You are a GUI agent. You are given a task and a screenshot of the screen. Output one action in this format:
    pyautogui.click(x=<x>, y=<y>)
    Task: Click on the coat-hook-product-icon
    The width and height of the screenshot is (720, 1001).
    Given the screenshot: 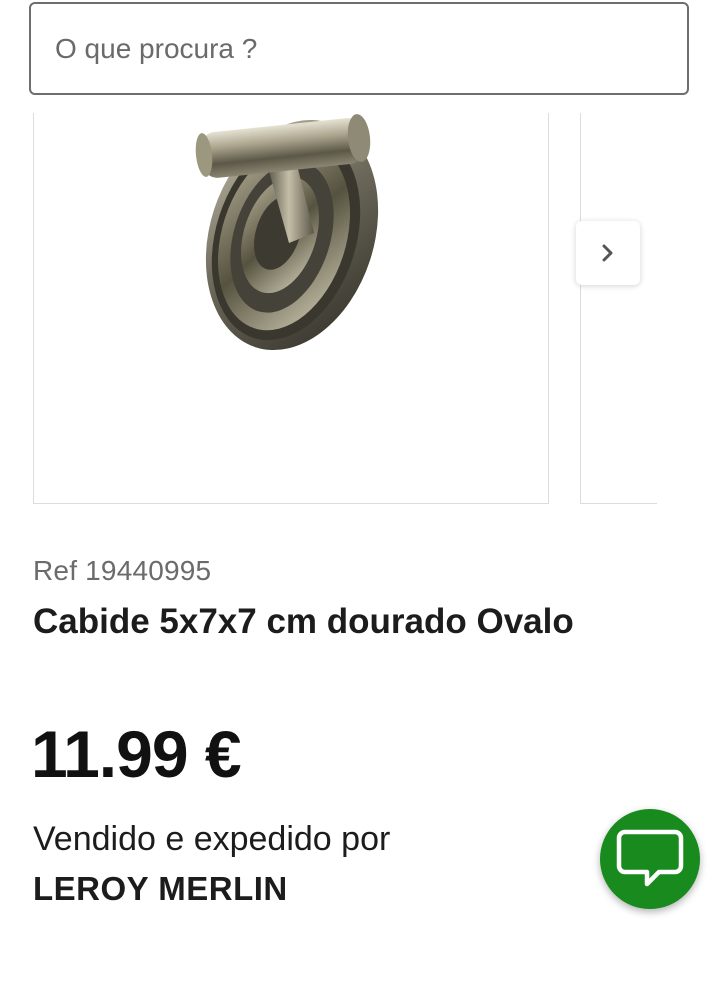 What is the action you would take?
    pyautogui.click(x=287, y=232)
    